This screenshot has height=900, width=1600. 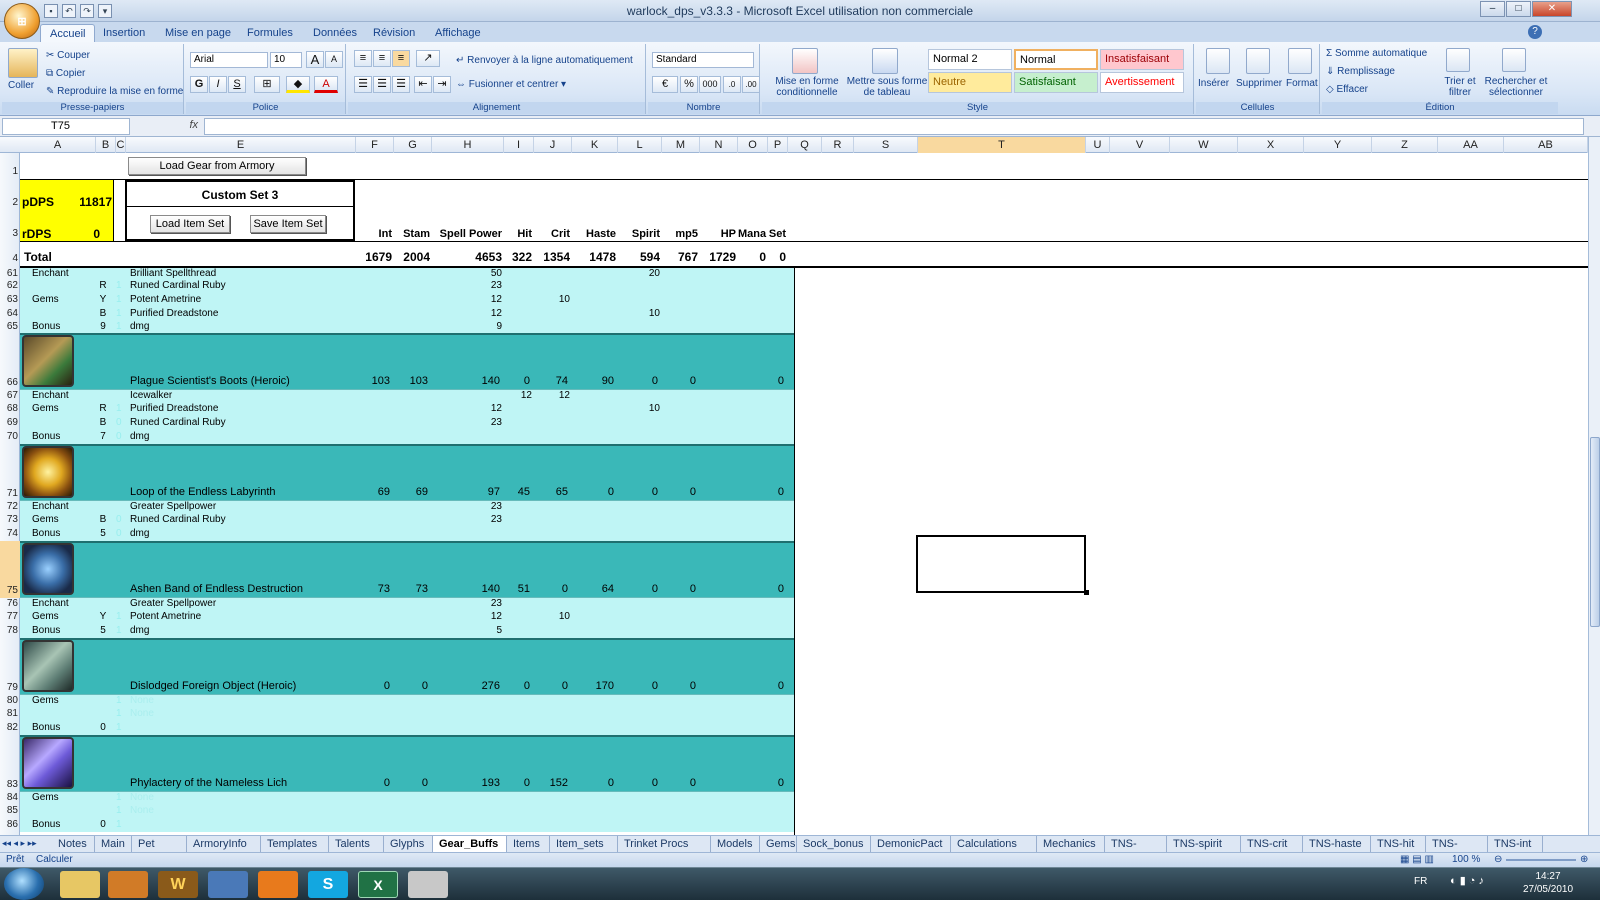 I want to click on item-stat-stam: 103, so click(x=411, y=381).